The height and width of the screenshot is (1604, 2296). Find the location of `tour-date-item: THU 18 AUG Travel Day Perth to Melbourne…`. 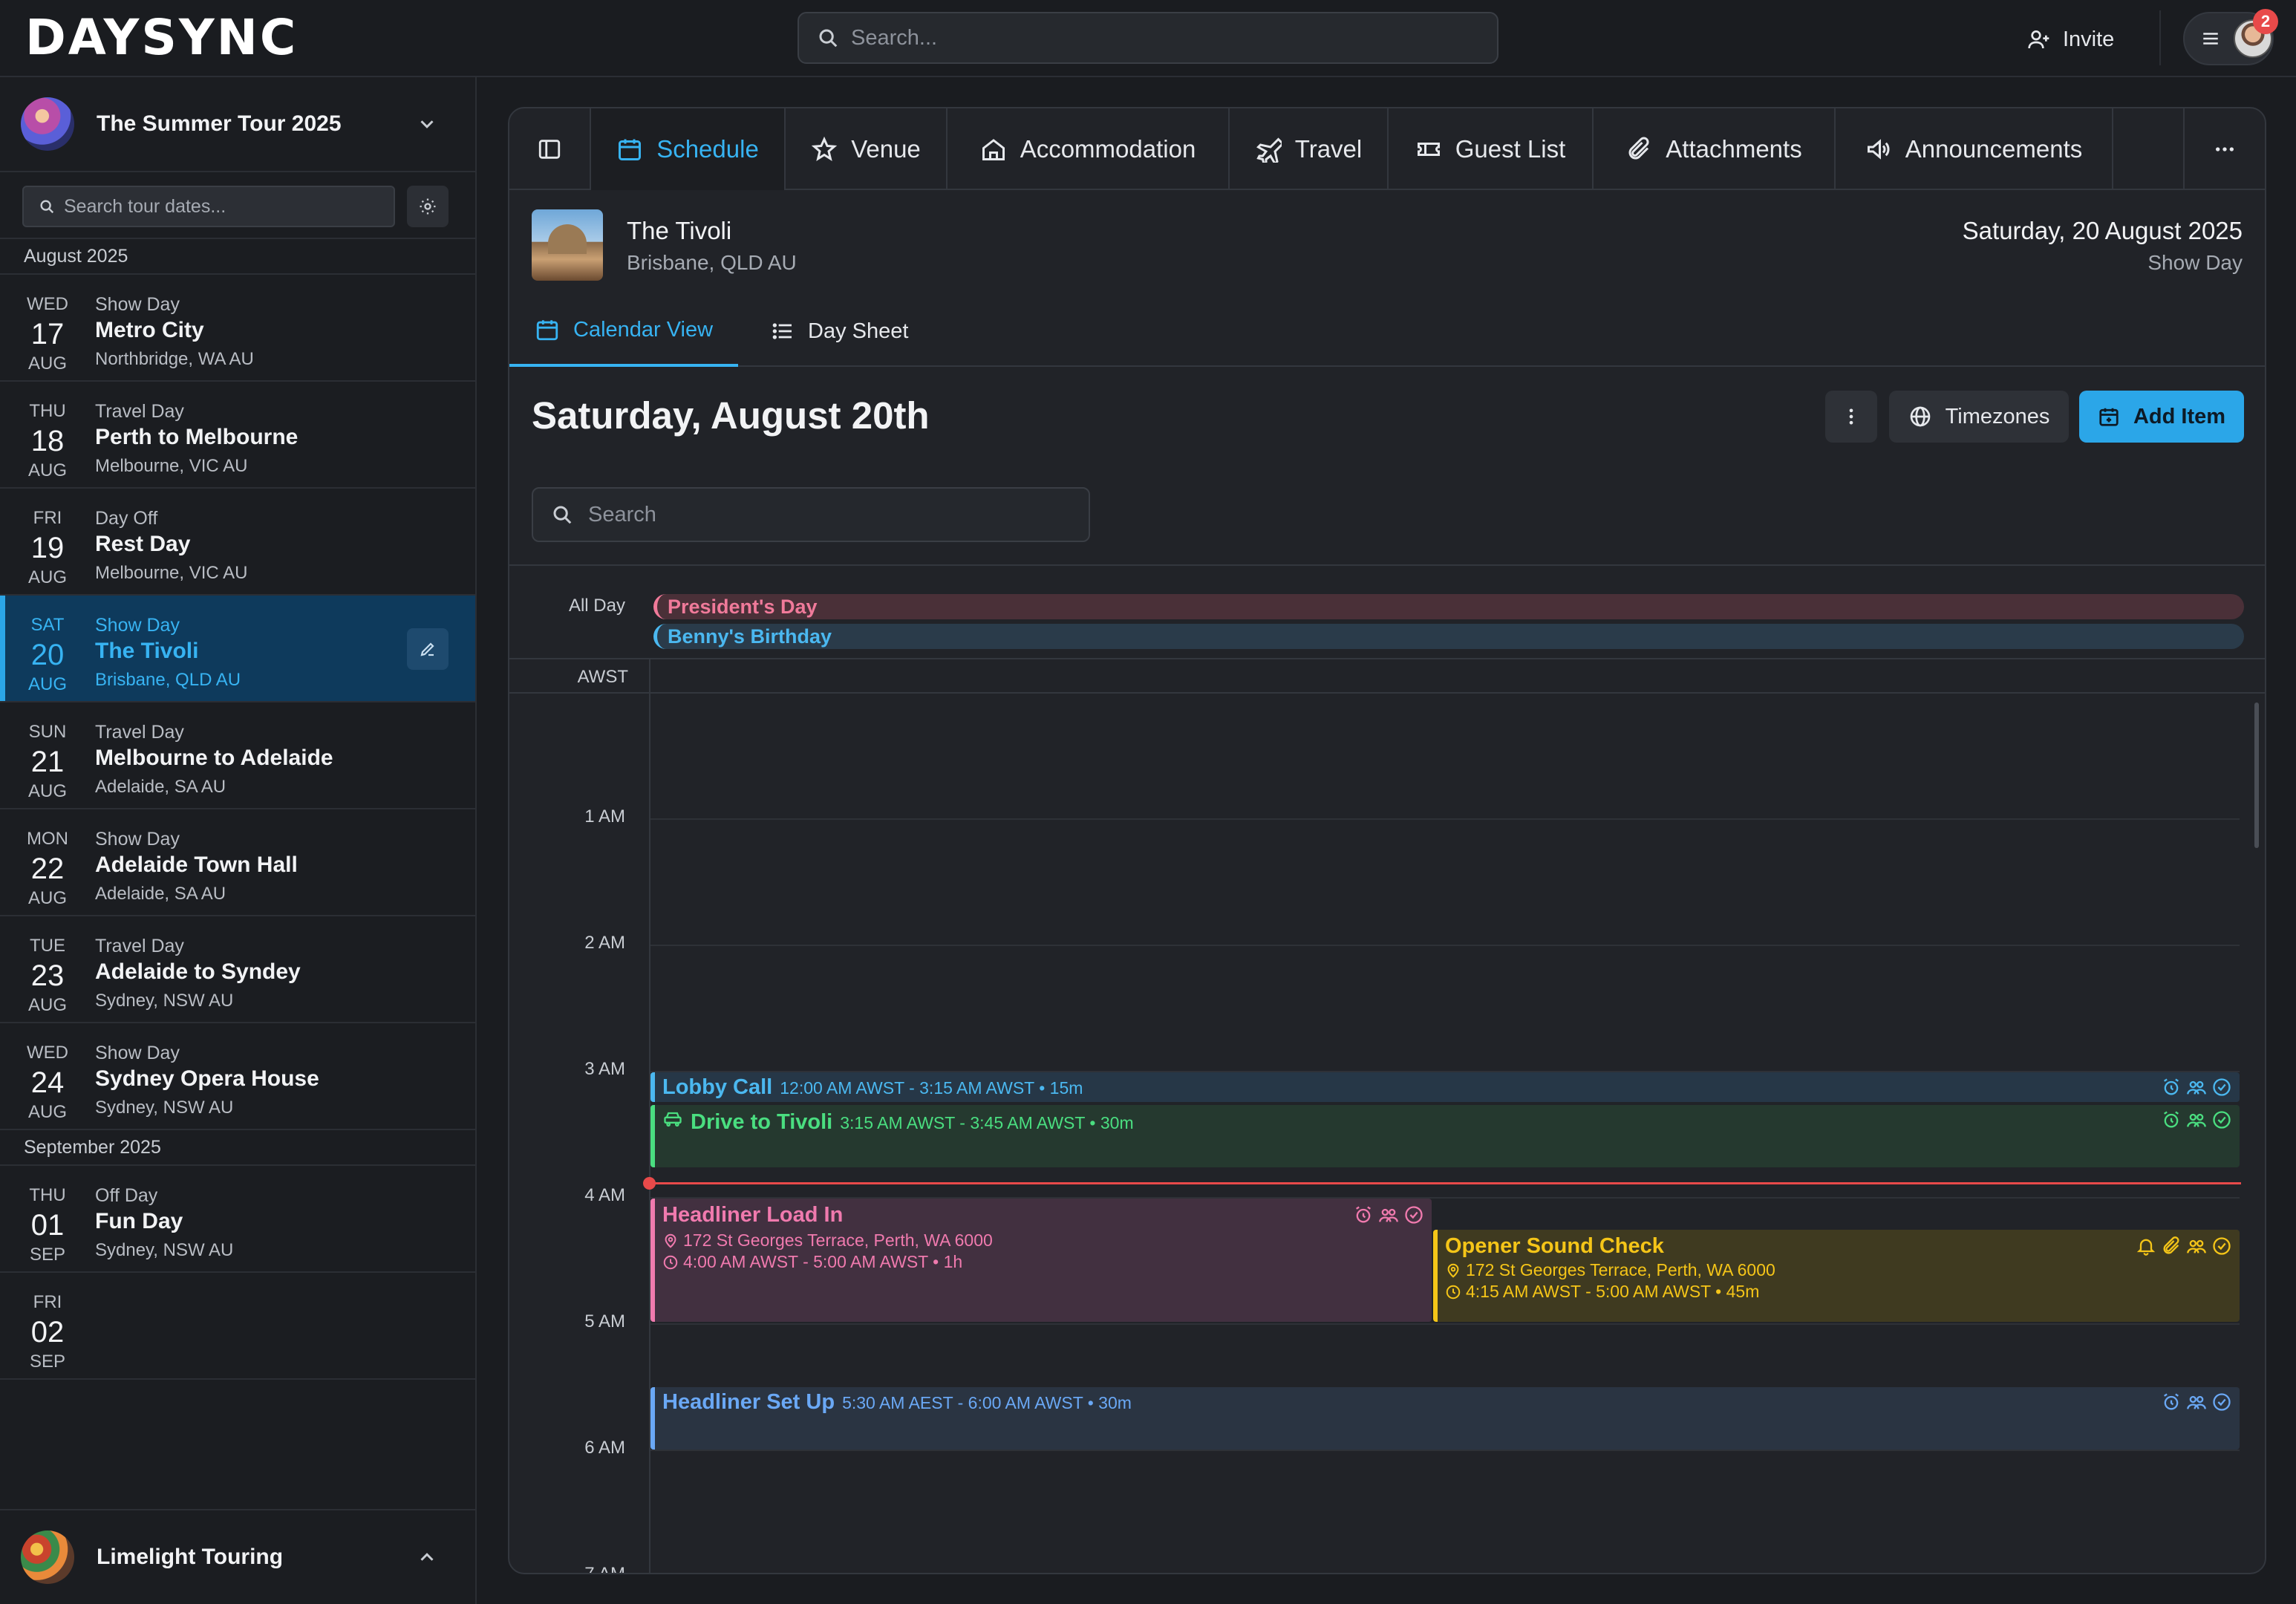

tour-date-item: THU 18 AUG Travel Day Perth to Melbourne… is located at coordinates (237, 436).